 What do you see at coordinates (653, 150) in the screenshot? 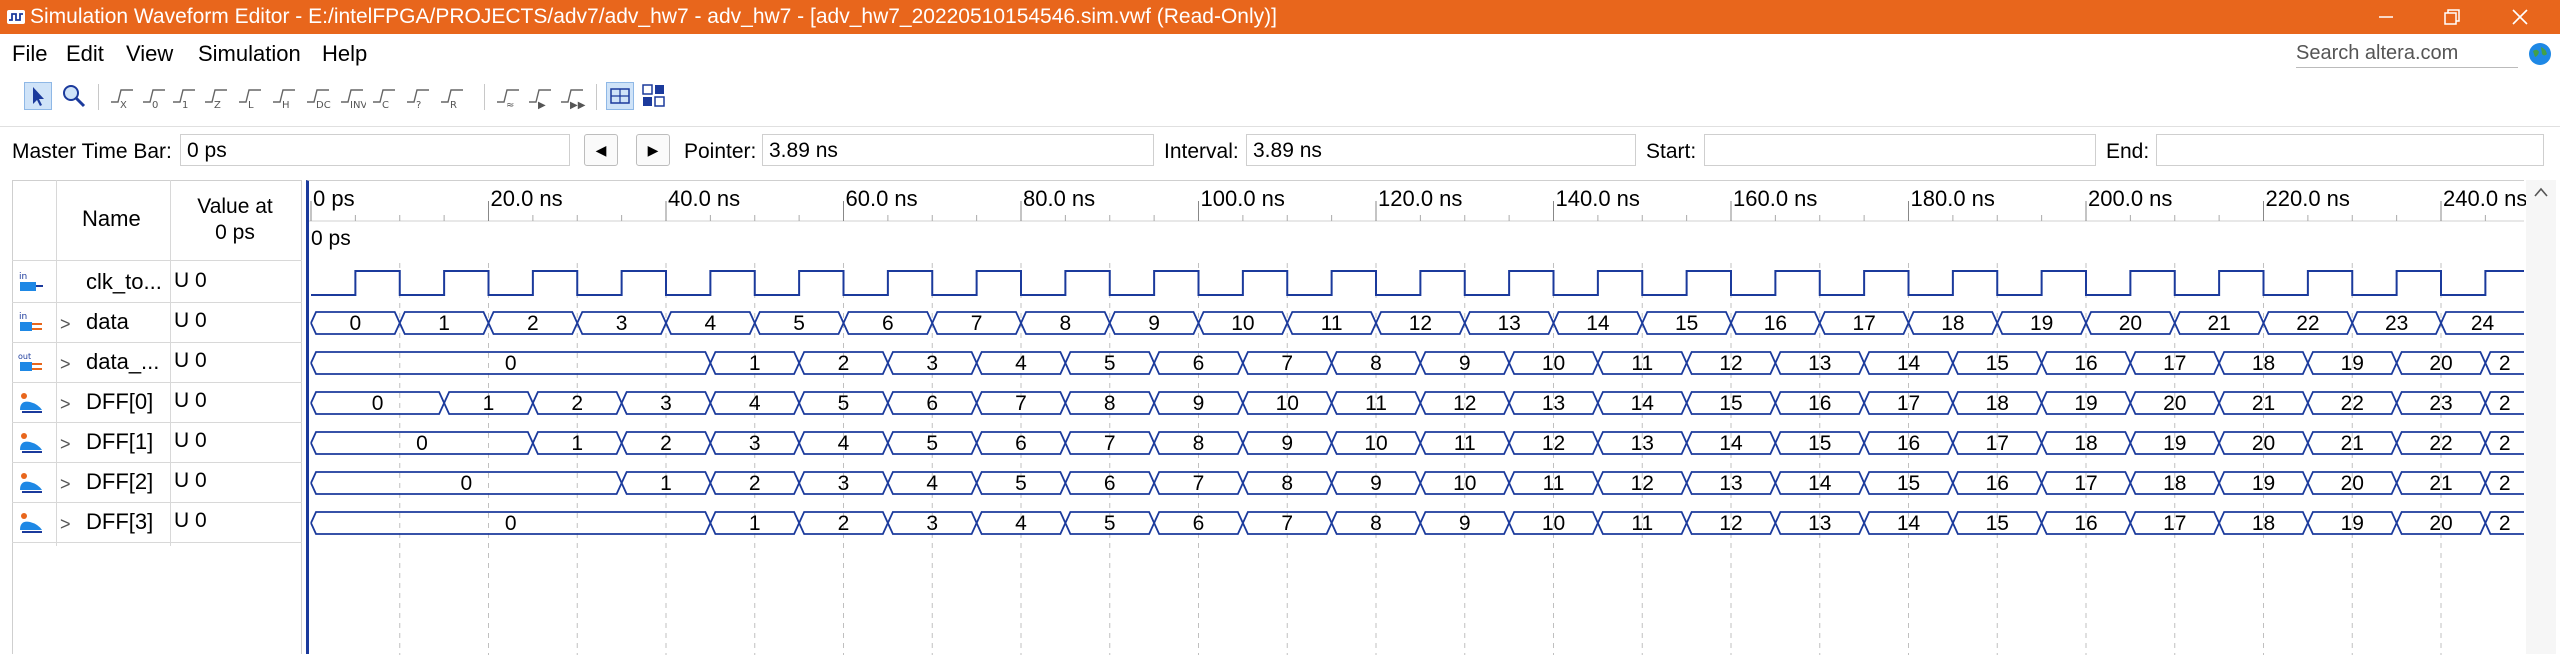
I see `next-transition-button: ▶` at bounding box center [653, 150].